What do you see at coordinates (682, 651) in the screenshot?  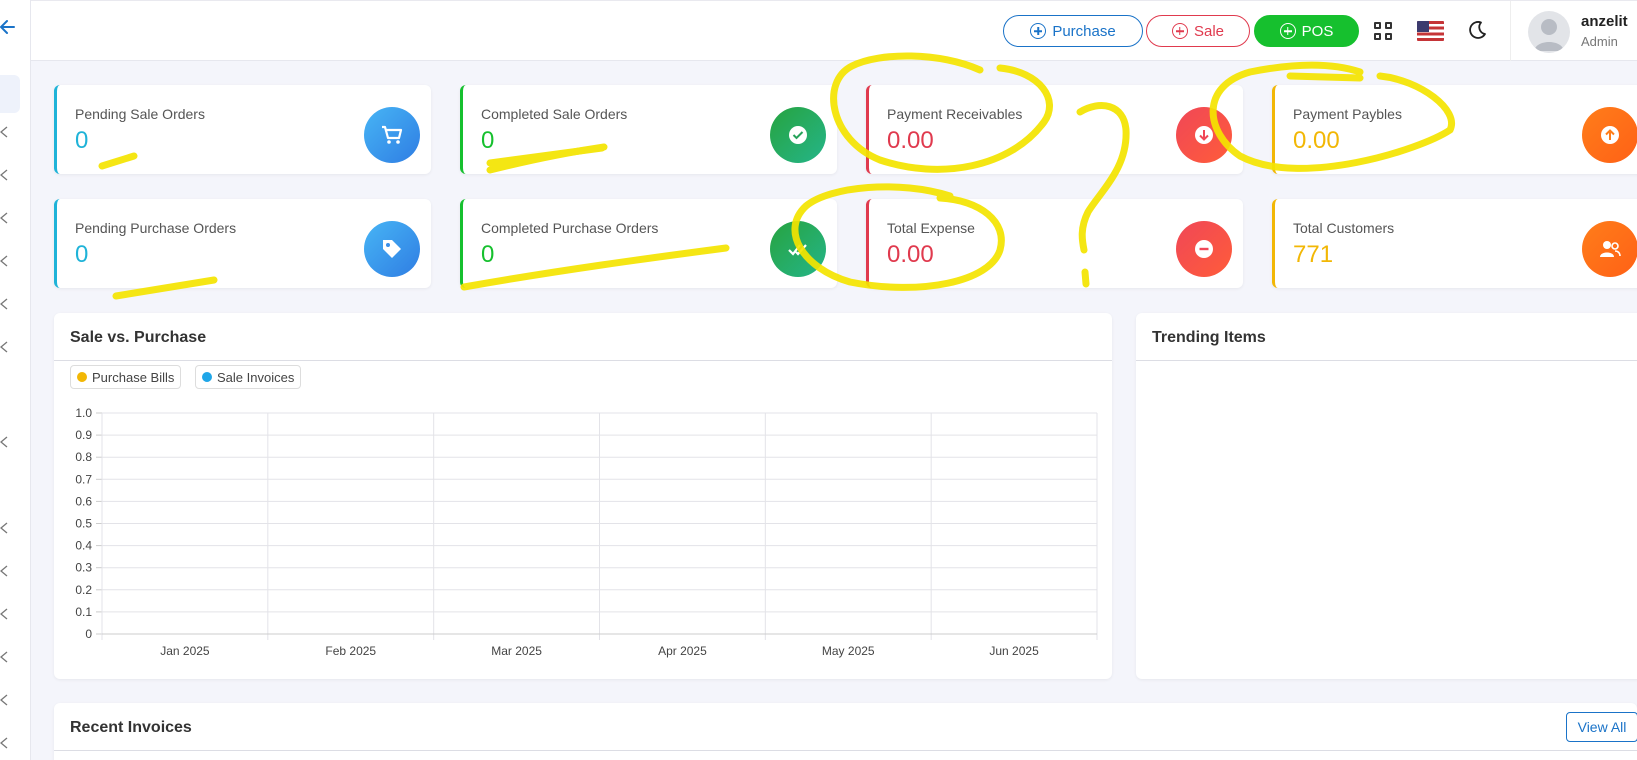 I see `x-tick-label: Apr 2025` at bounding box center [682, 651].